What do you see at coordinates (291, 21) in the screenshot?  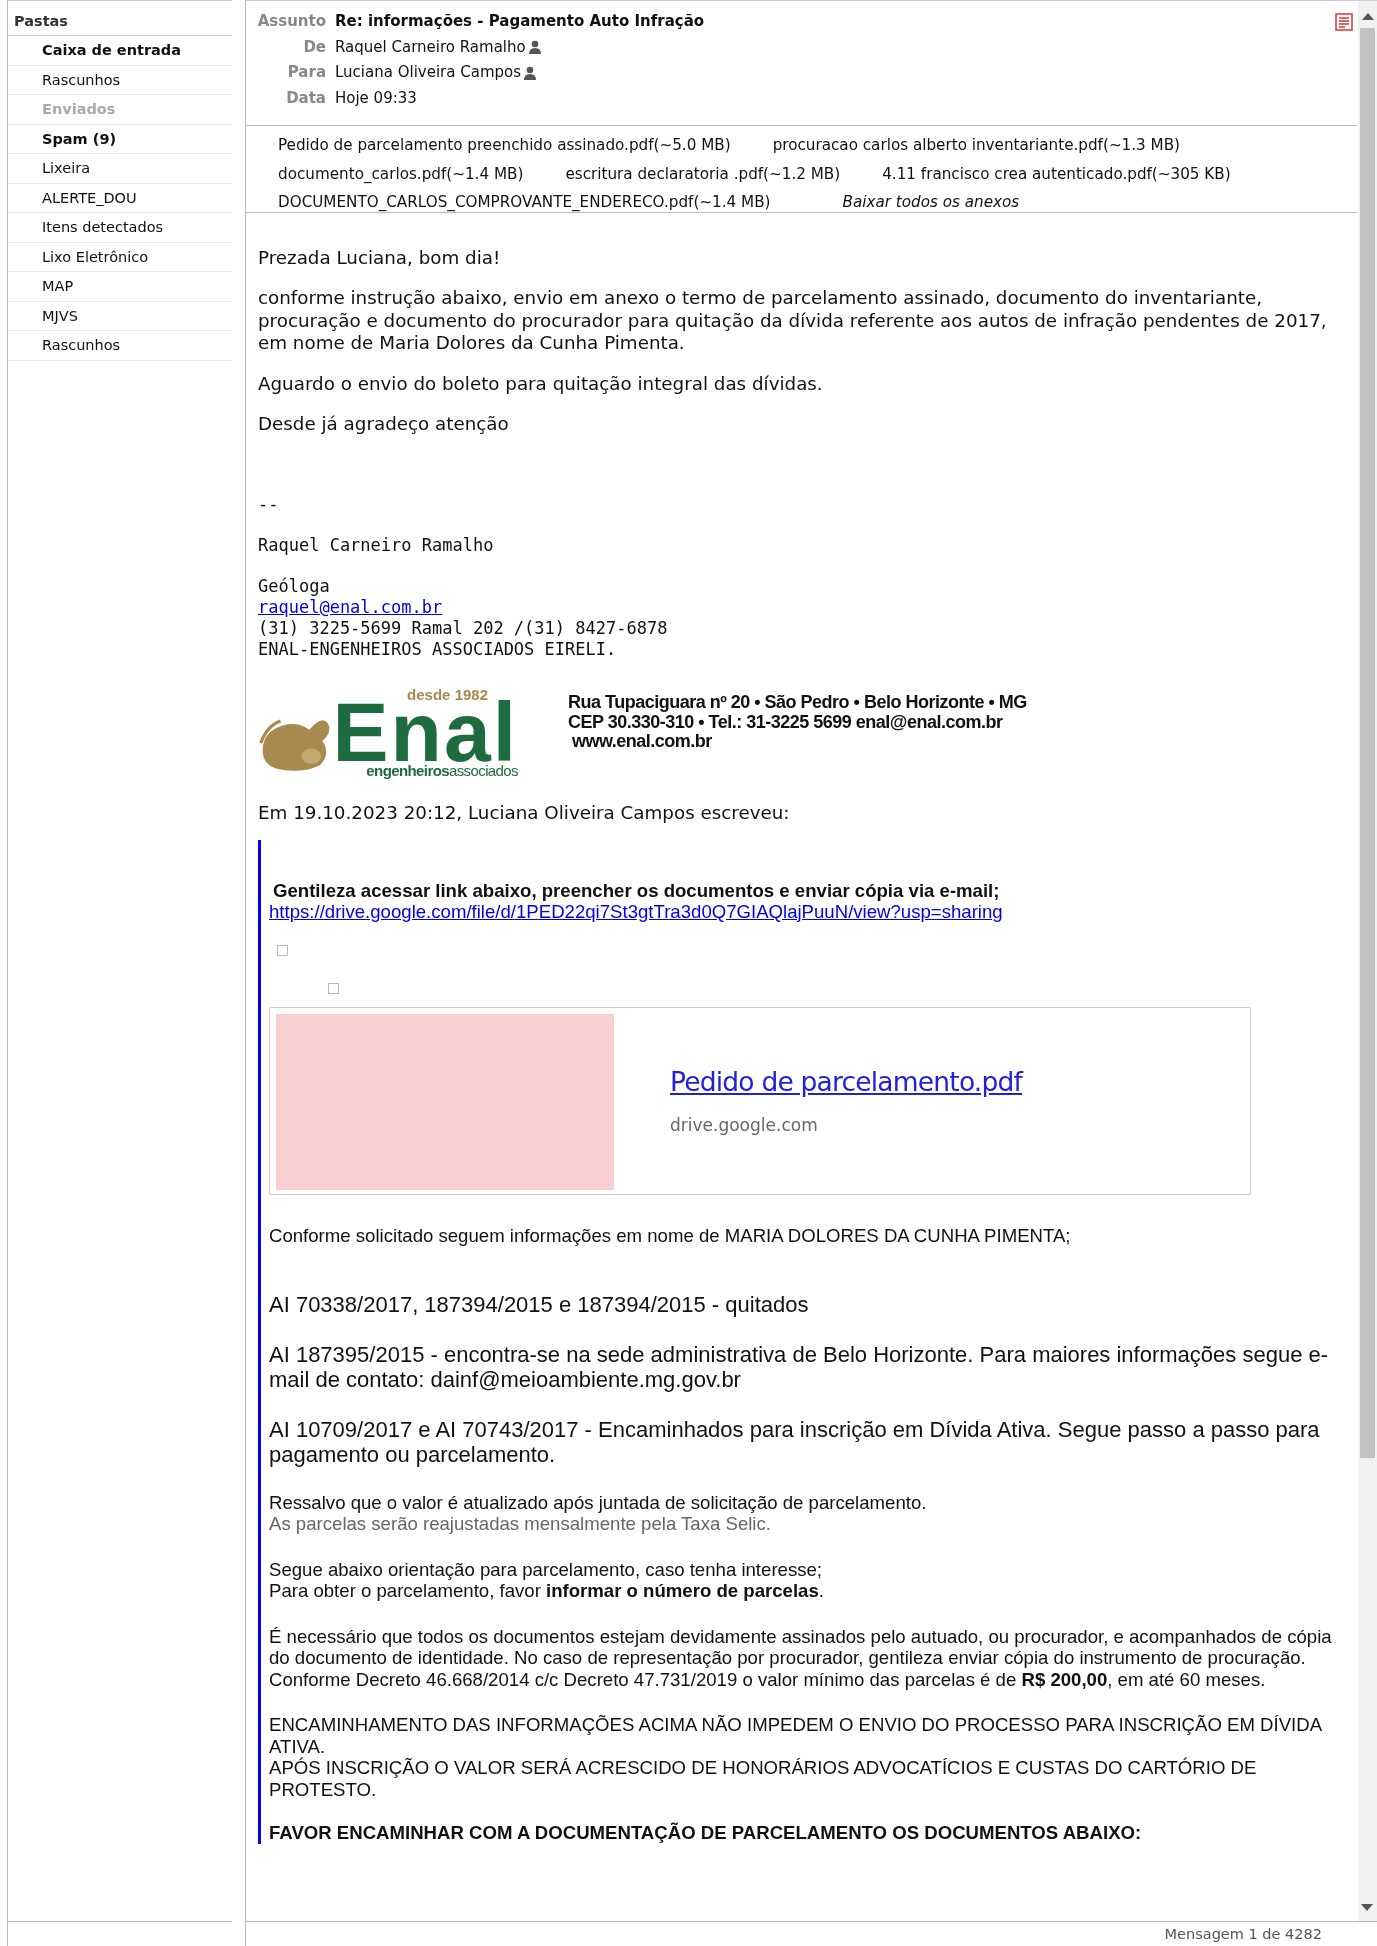 I see `header-label: Assunto` at bounding box center [291, 21].